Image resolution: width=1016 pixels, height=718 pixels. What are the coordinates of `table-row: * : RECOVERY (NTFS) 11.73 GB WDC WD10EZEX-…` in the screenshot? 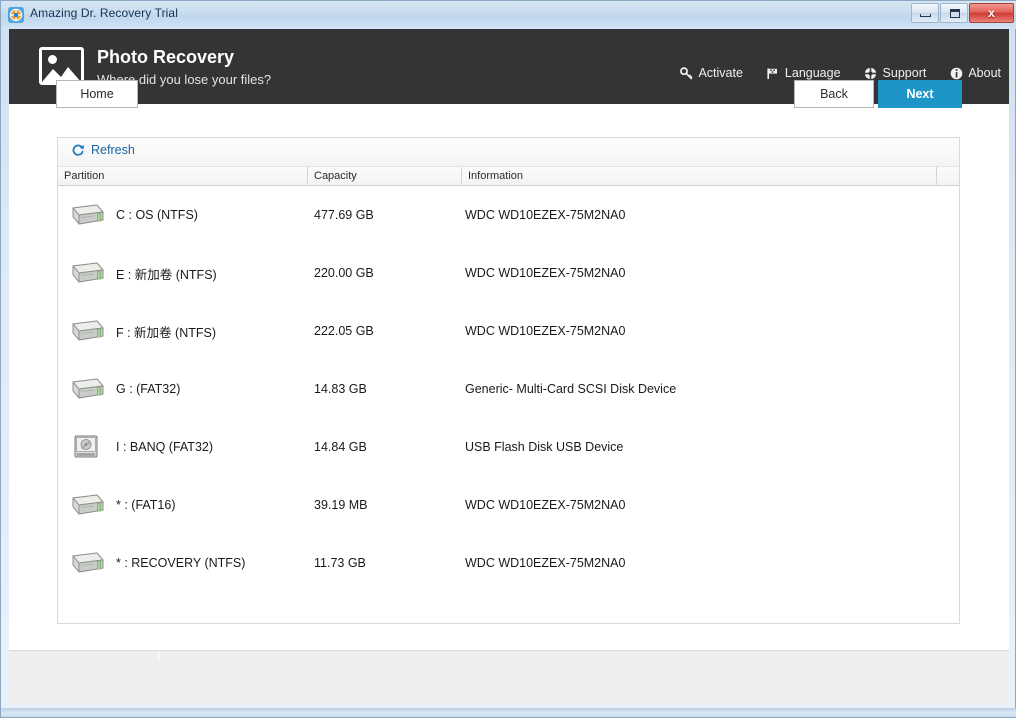 It's located at (508, 563).